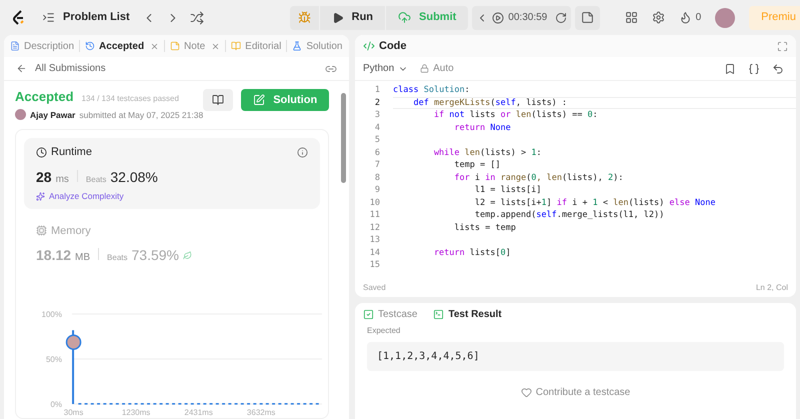 This screenshot has height=419, width=800. What do you see at coordinates (172, 173) in the screenshot?
I see `runtime-card: Runtime 28 ms Beats 32.08% Analyze Complexity` at bounding box center [172, 173].